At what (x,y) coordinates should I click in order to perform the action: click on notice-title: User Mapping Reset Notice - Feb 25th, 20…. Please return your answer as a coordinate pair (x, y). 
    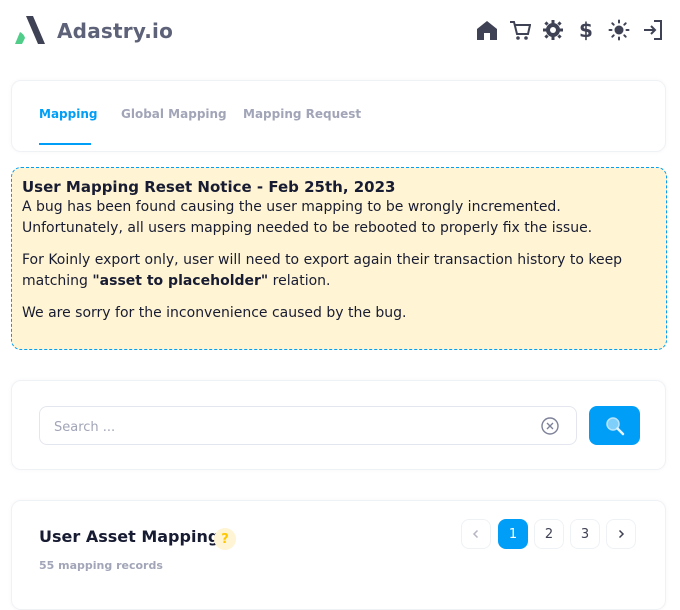
    Looking at the image, I should click on (209, 187).